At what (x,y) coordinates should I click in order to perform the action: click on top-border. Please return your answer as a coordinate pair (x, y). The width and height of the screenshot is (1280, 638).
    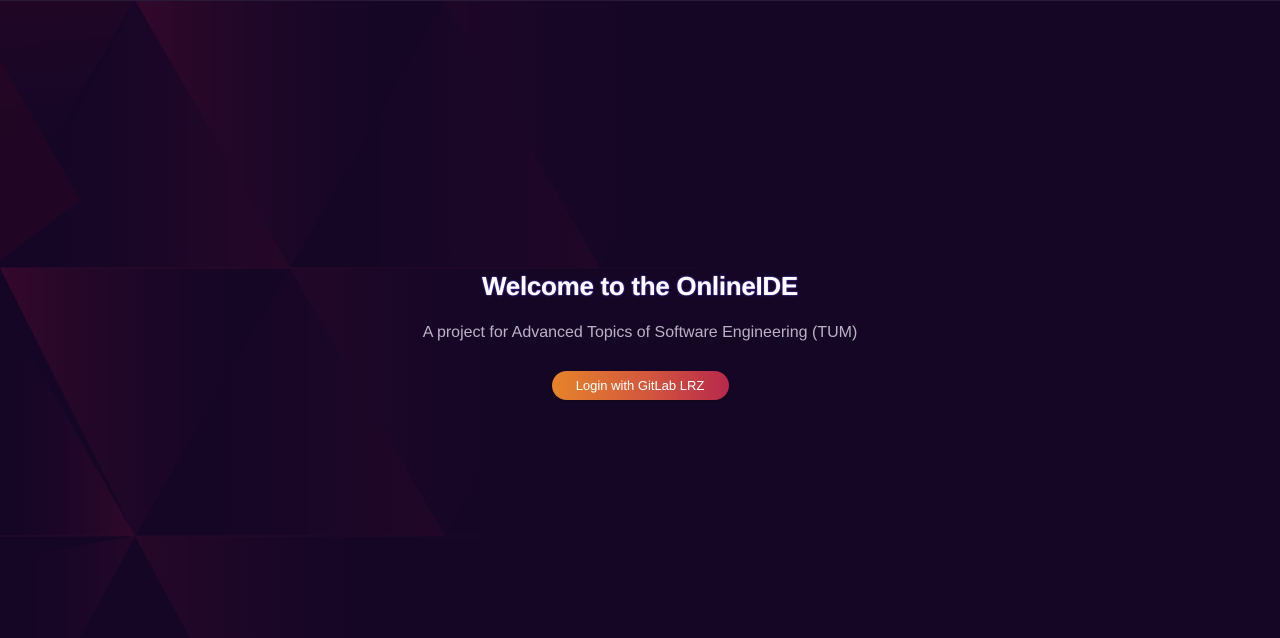
    Looking at the image, I should click on (640, 0).